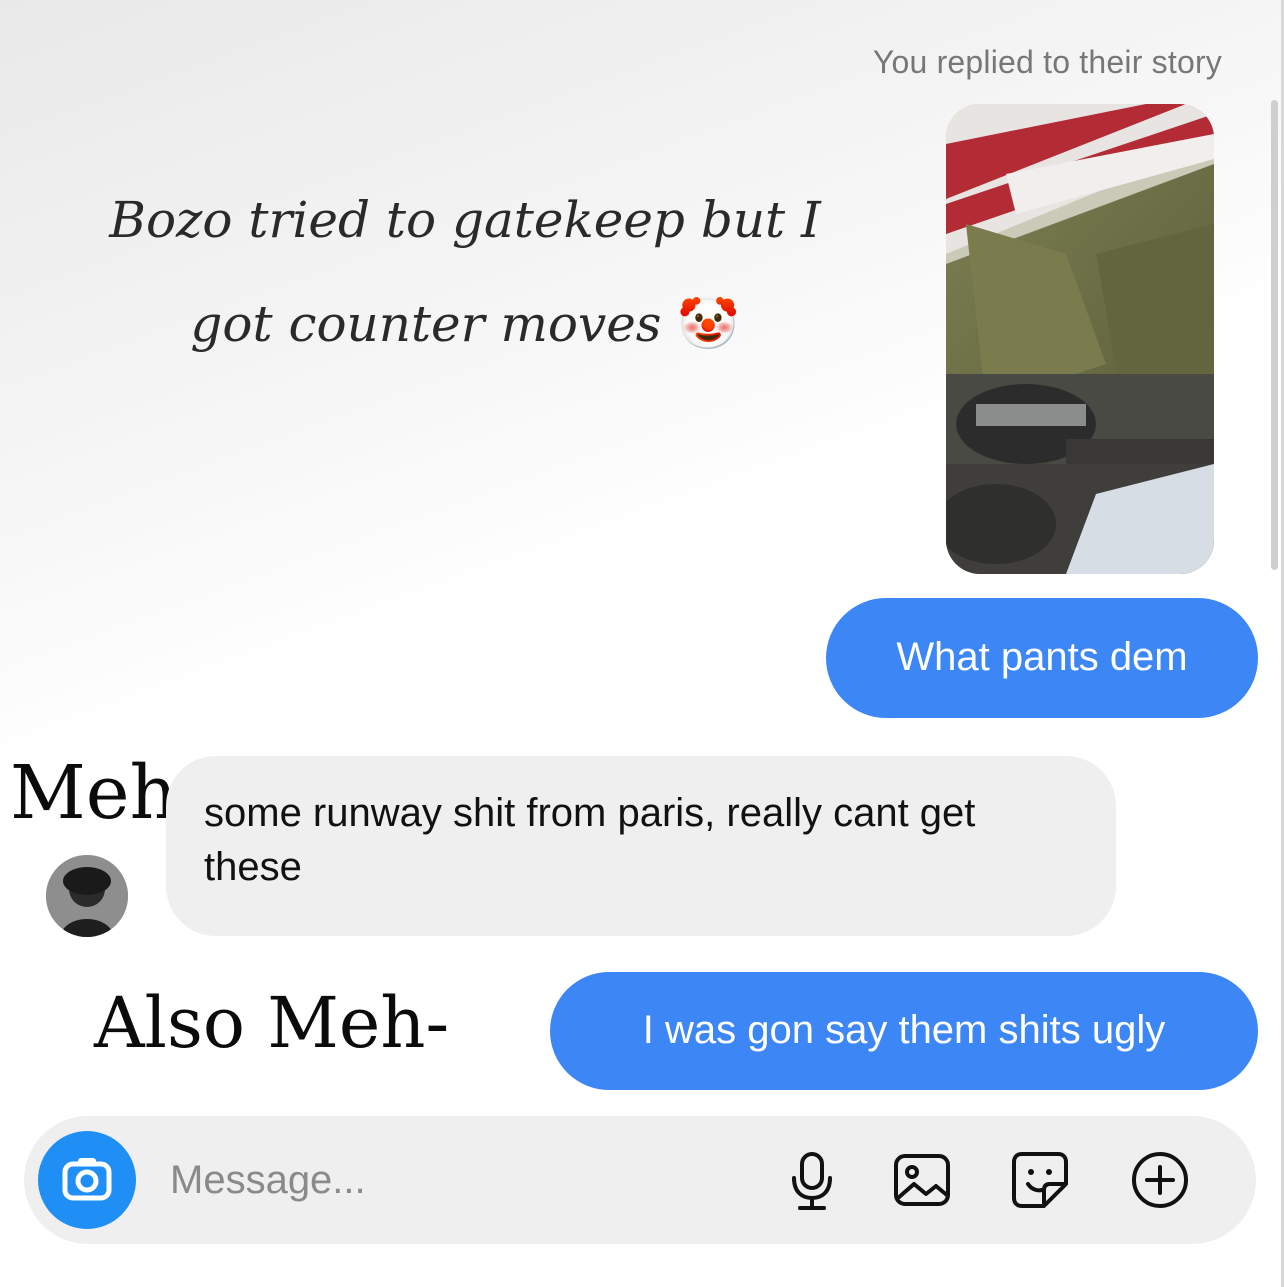  I want to click on camera-icon, so click(87, 1179).